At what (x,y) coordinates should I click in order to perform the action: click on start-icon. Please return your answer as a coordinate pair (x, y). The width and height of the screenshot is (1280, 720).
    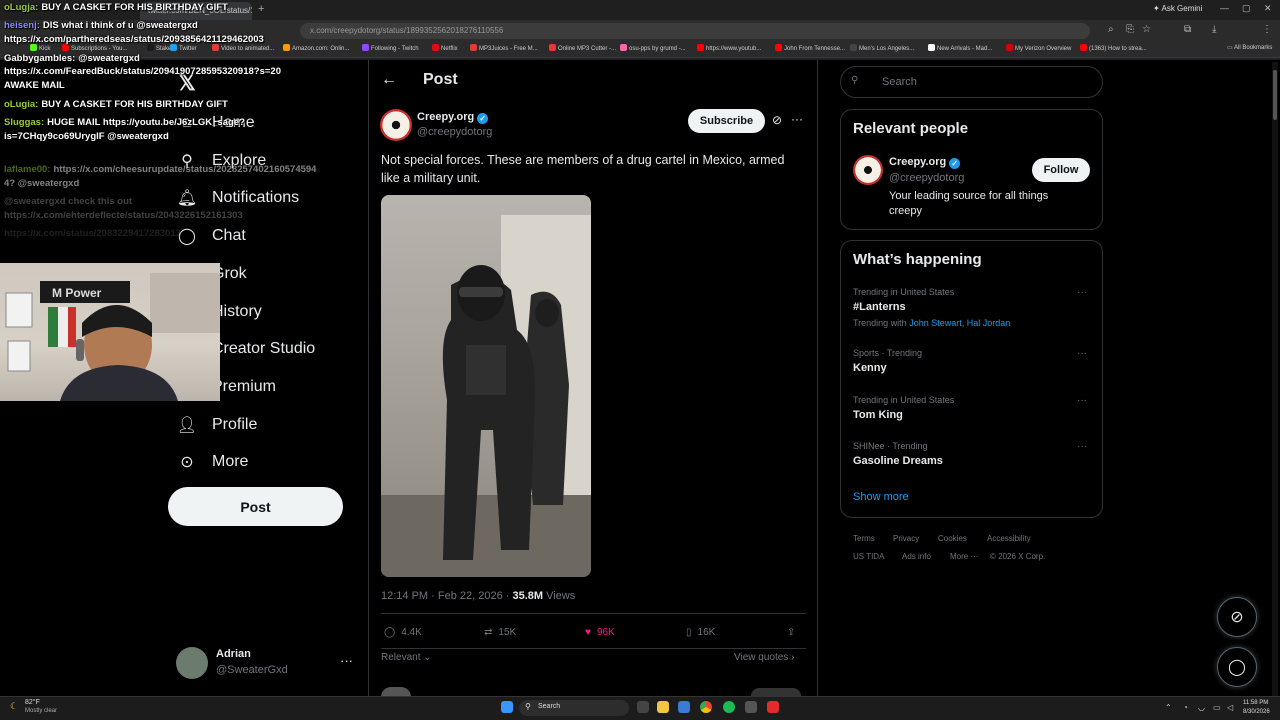
    Looking at the image, I should click on (507, 707).